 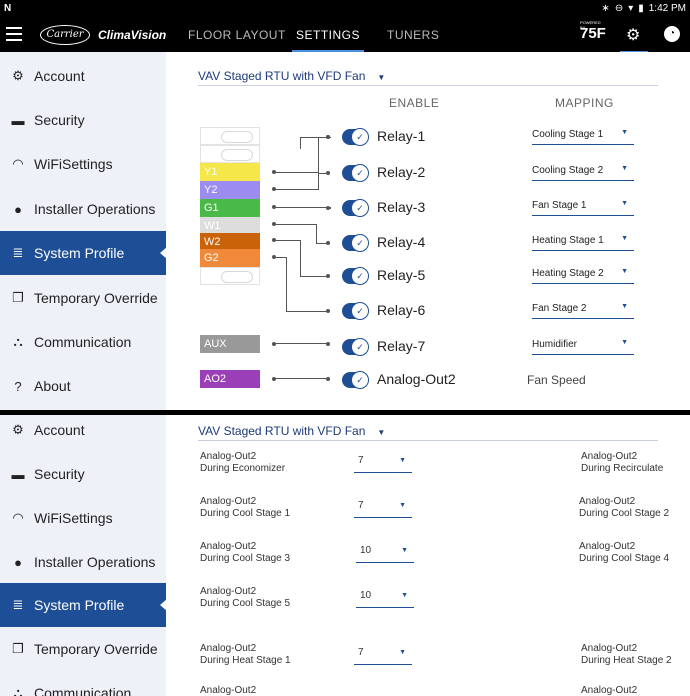 What do you see at coordinates (65, 35) in the screenshot?
I see `carrier-logo: Carrier` at bounding box center [65, 35].